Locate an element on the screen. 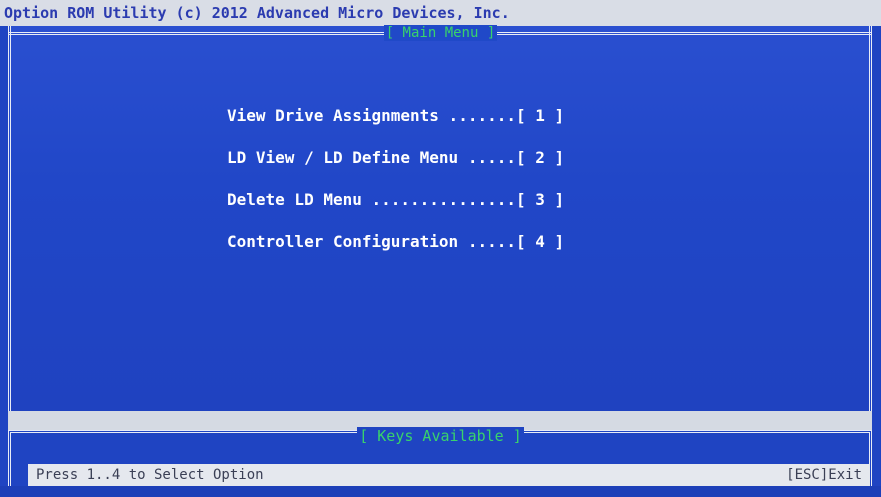  main-menu-title-wrap: [ Main Menu ] is located at coordinates (440, 33).